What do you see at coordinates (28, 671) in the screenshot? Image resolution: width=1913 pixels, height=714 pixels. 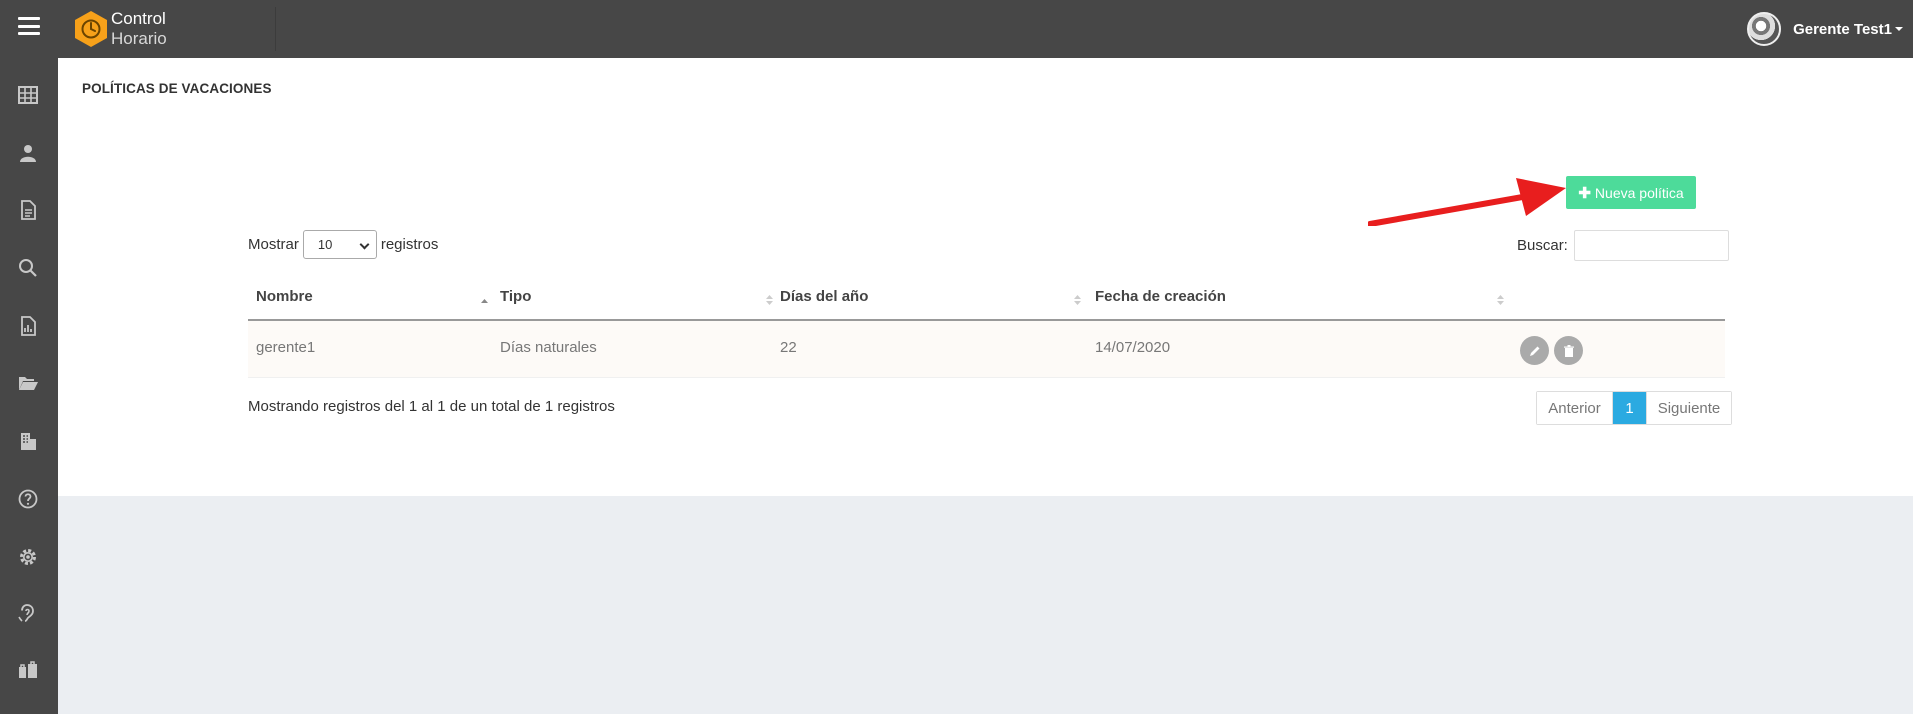 I see `vacation-icon` at bounding box center [28, 671].